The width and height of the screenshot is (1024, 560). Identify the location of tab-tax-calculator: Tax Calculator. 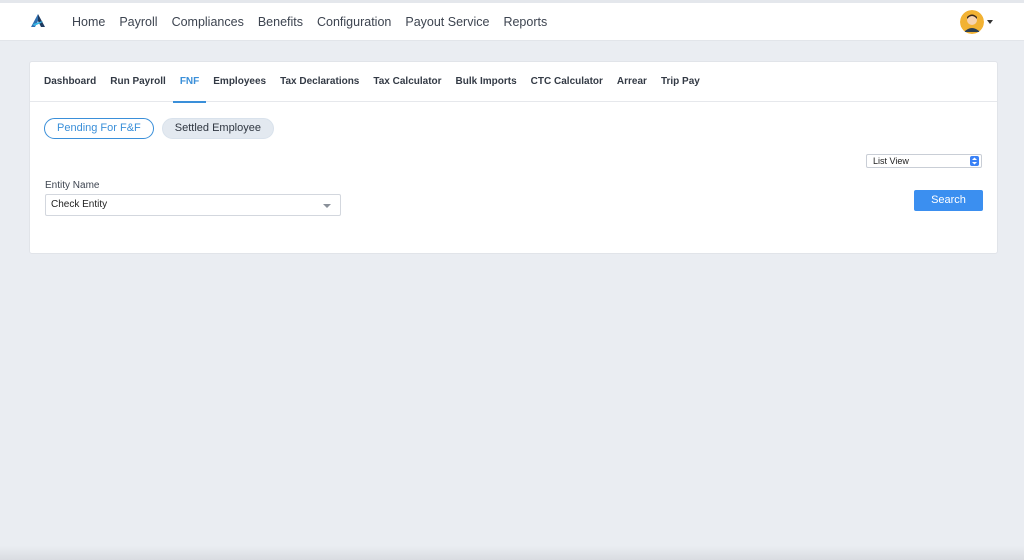
(407, 82).